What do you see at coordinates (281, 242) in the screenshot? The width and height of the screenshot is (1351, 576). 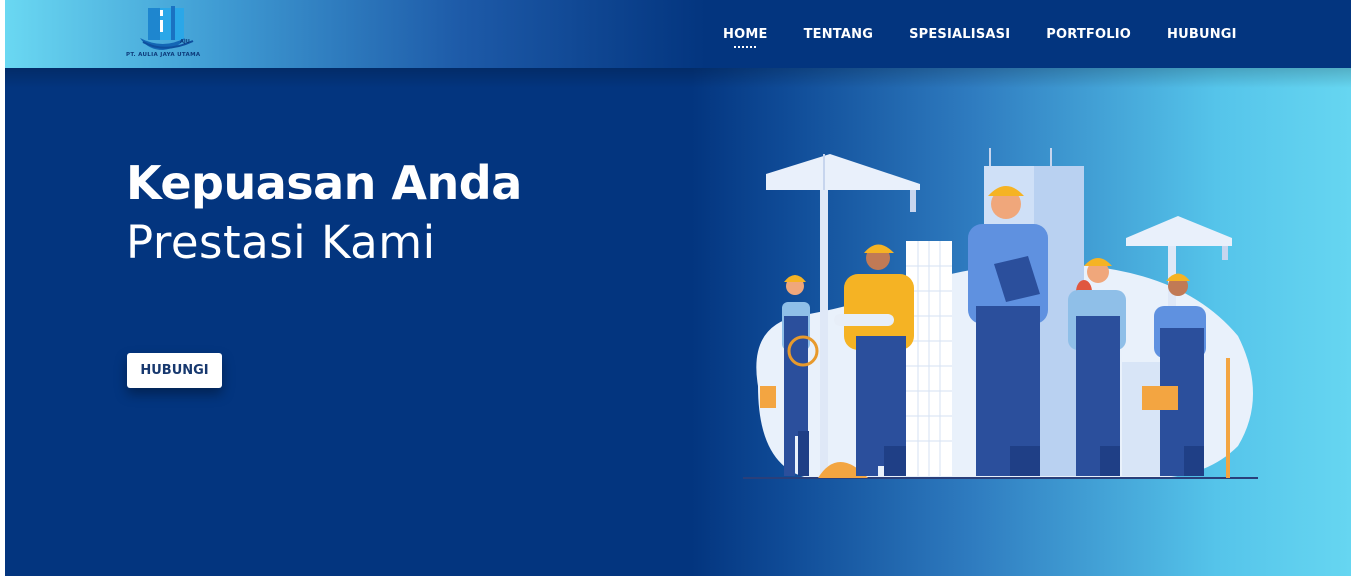 I see `hero-subtitle: Prestasi Kami` at bounding box center [281, 242].